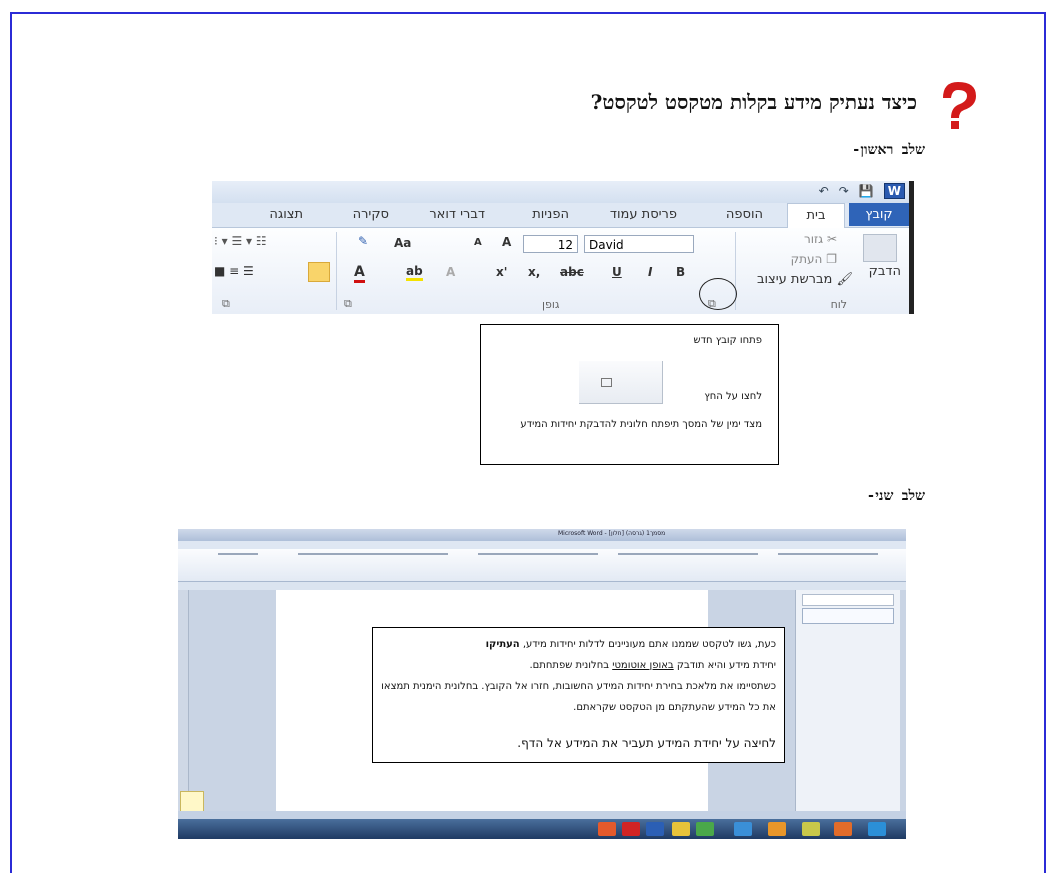 Image resolution: width=1057 pixels, height=875 pixels. What do you see at coordinates (621, 382) in the screenshot?
I see `dialog-launcher-closeup` at bounding box center [621, 382].